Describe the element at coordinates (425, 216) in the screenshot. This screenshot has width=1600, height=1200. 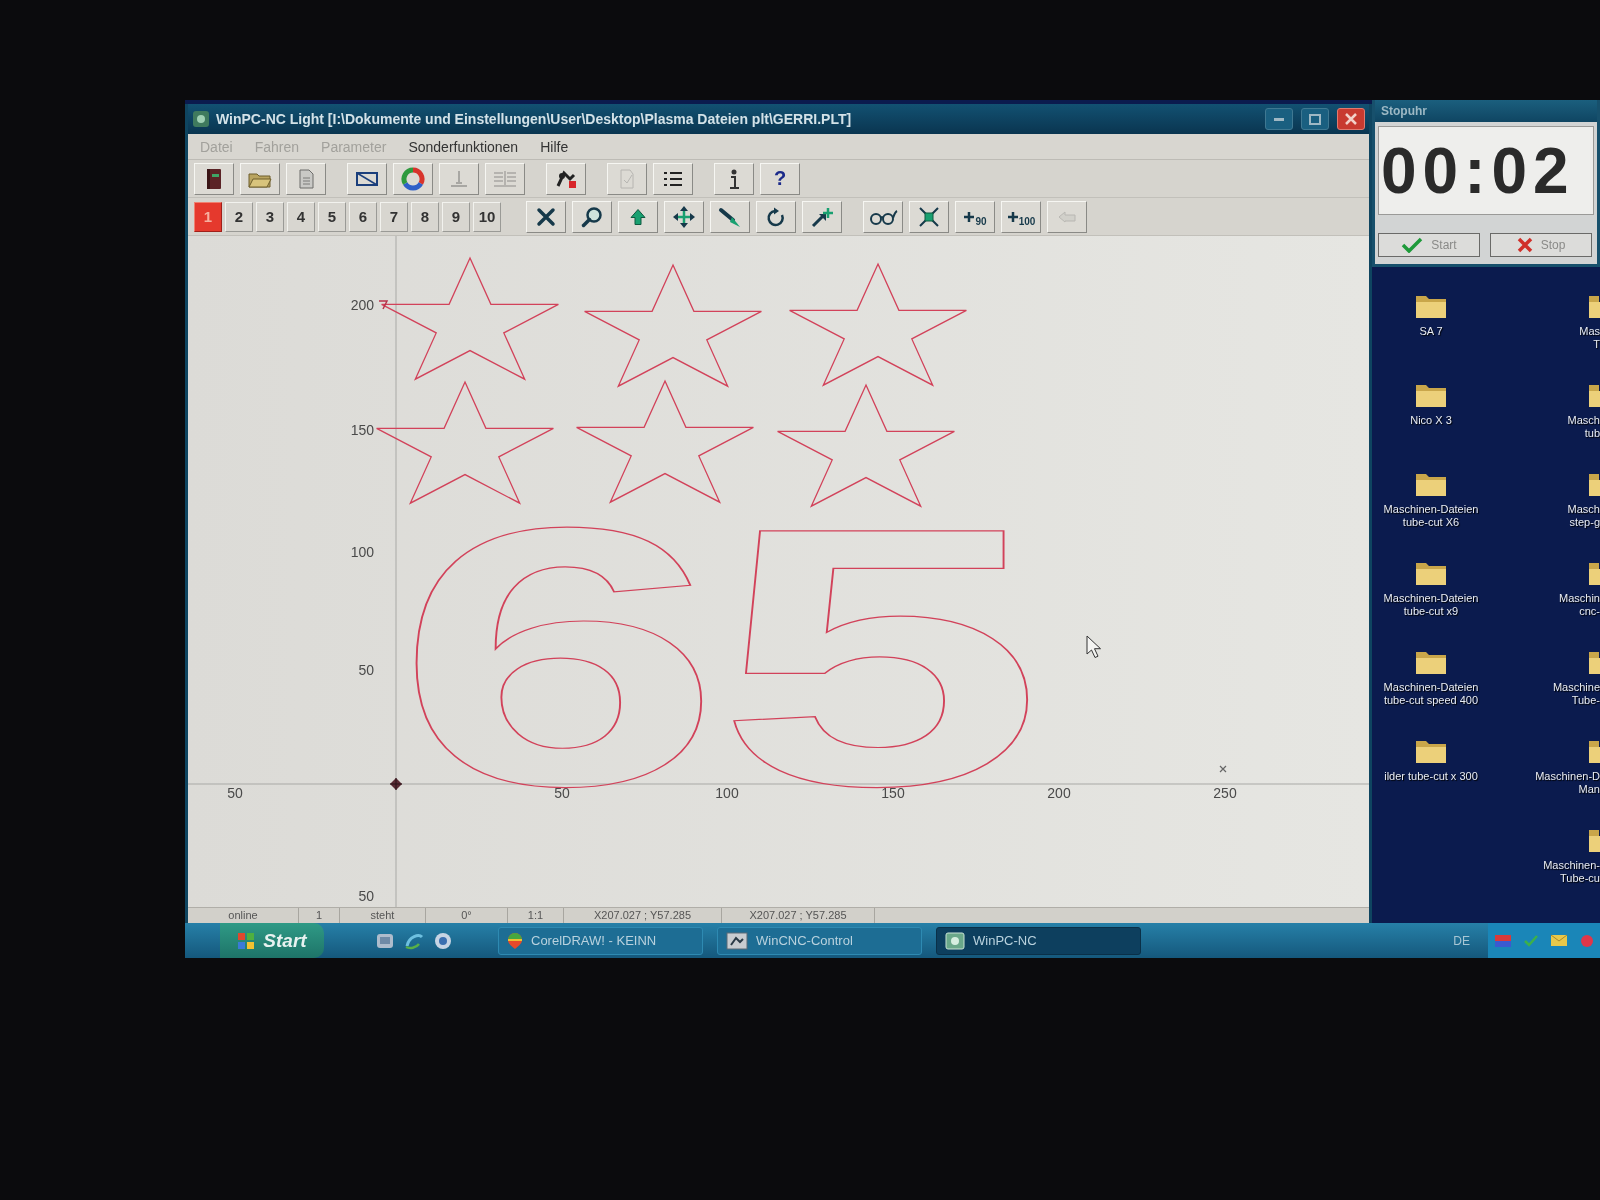
I see `program-slot-button: 8` at that location.